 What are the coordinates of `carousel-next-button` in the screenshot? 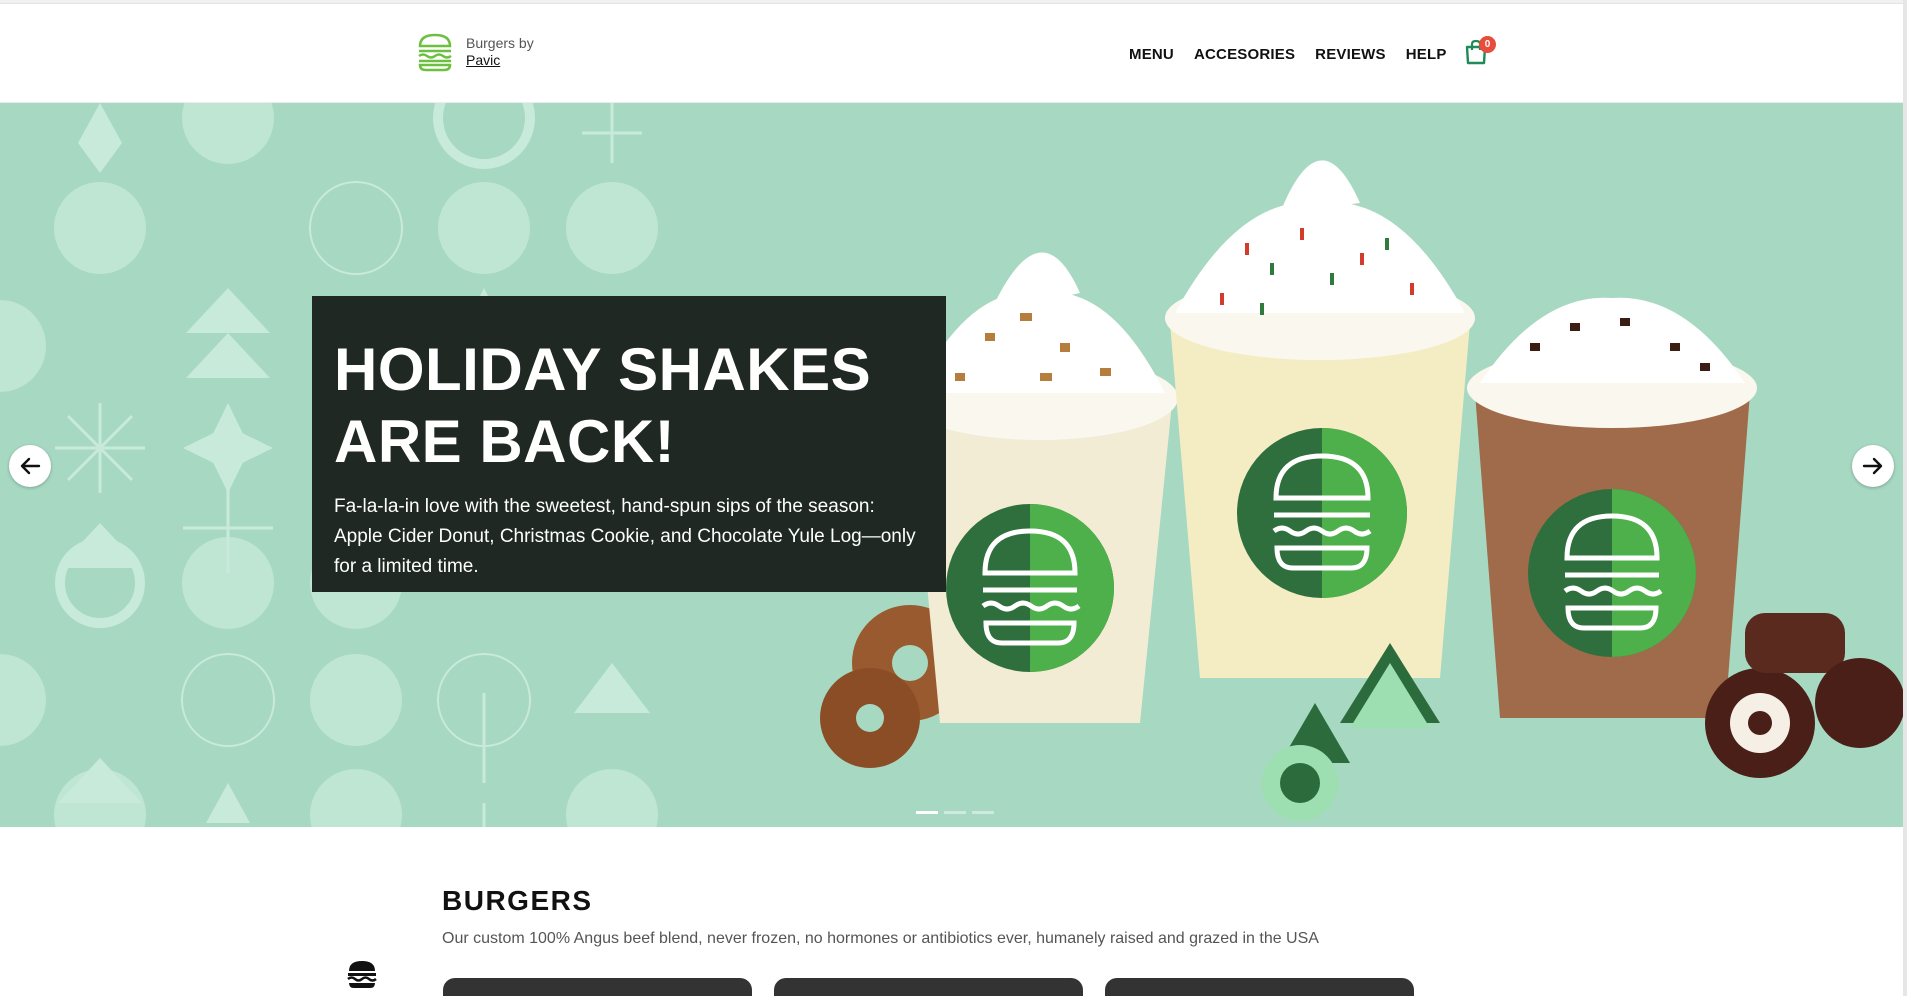 It's located at (1873, 466).